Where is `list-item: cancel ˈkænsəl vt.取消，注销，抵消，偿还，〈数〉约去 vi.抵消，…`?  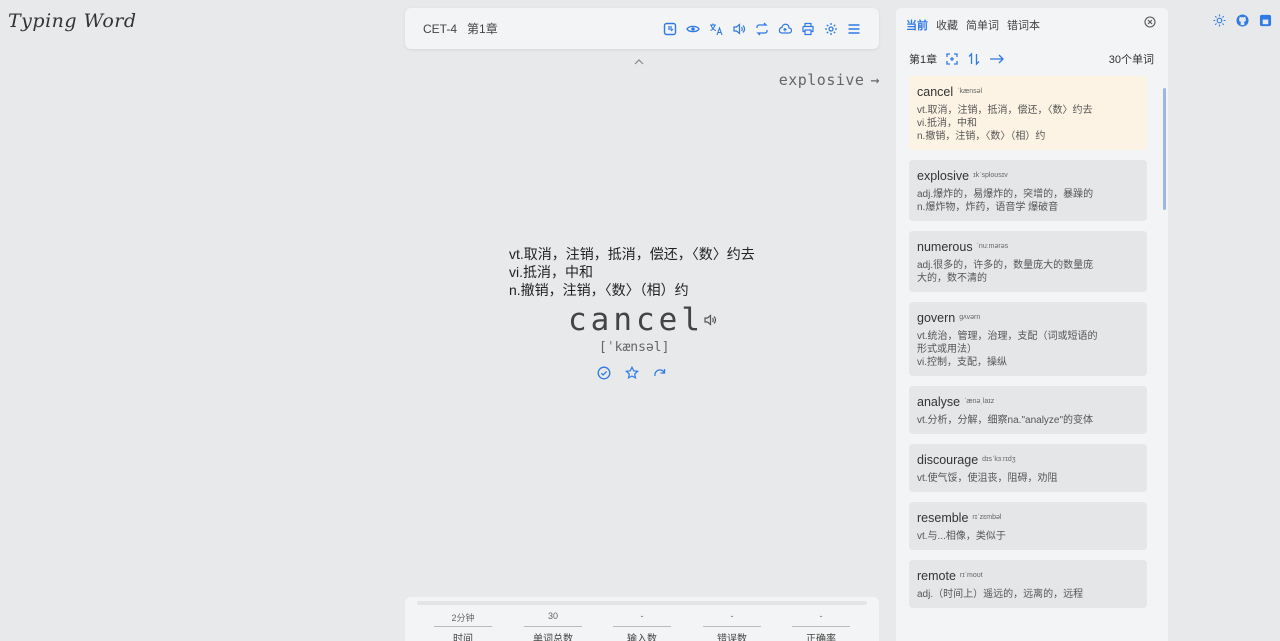 list-item: cancel ˈkænsəl vt.取消，注销，抵消，偿还，〈数〉约去 vi.抵消，… is located at coordinates (1028, 113).